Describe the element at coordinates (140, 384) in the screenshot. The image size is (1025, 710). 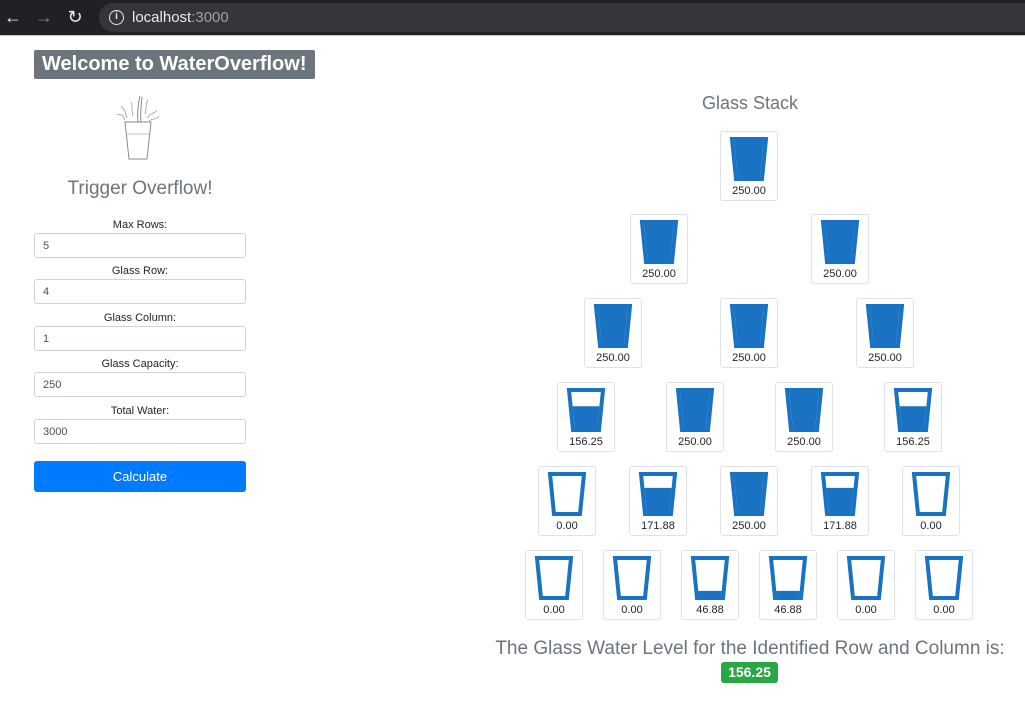
I see `glass-capacity-input` at that location.